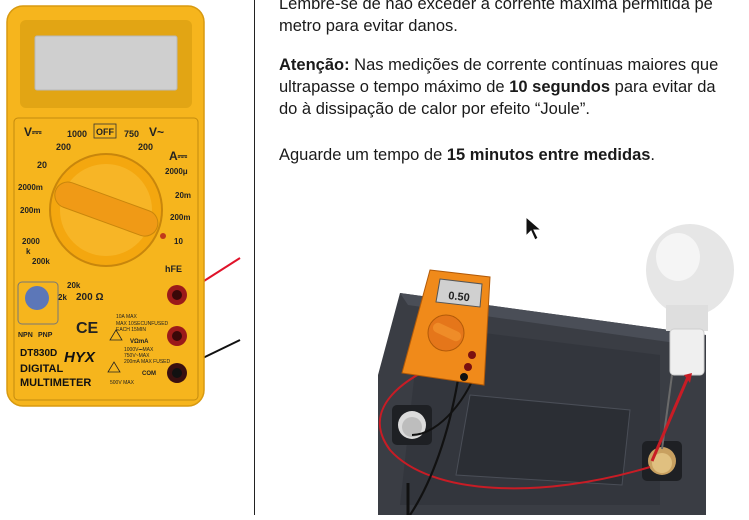 The width and height of the screenshot is (749, 520). I want to click on label-off: OFF, so click(105, 132).